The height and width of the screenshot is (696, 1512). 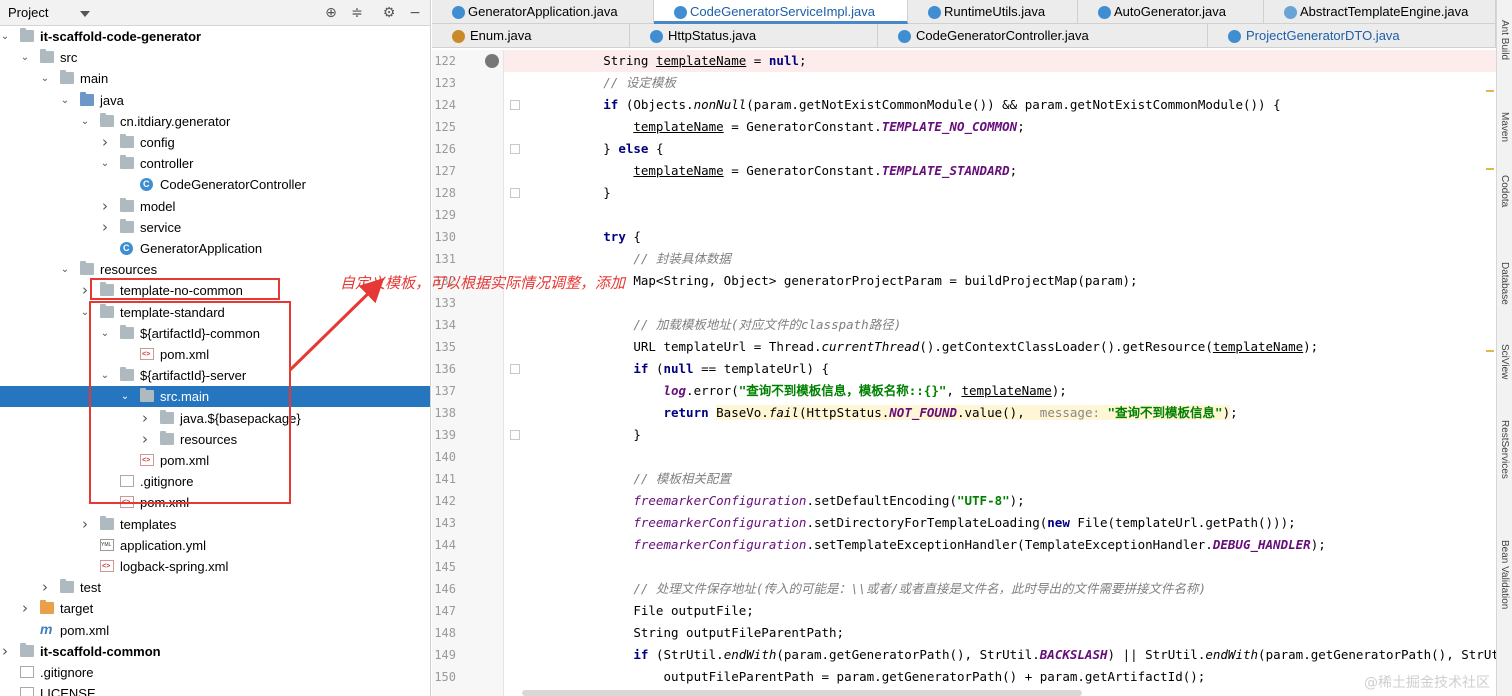 What do you see at coordinates (445, 413) in the screenshot?
I see `line-number: 138` at bounding box center [445, 413].